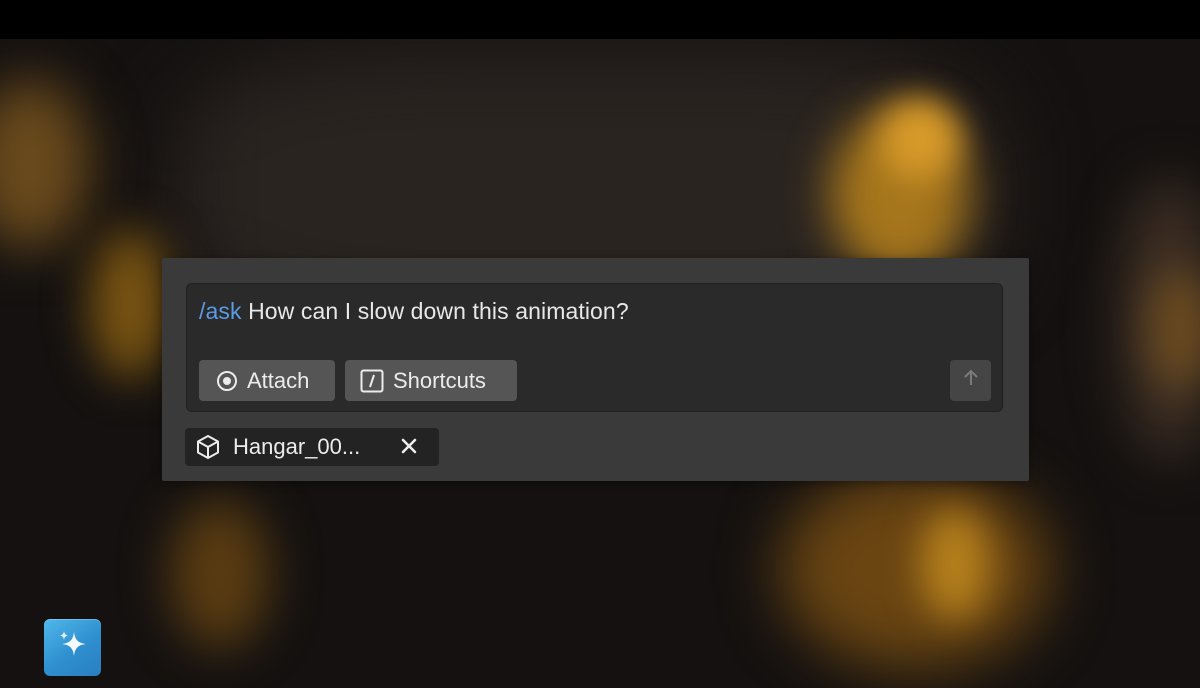  What do you see at coordinates (220, 311) in the screenshot?
I see `prompt-command: /ask` at bounding box center [220, 311].